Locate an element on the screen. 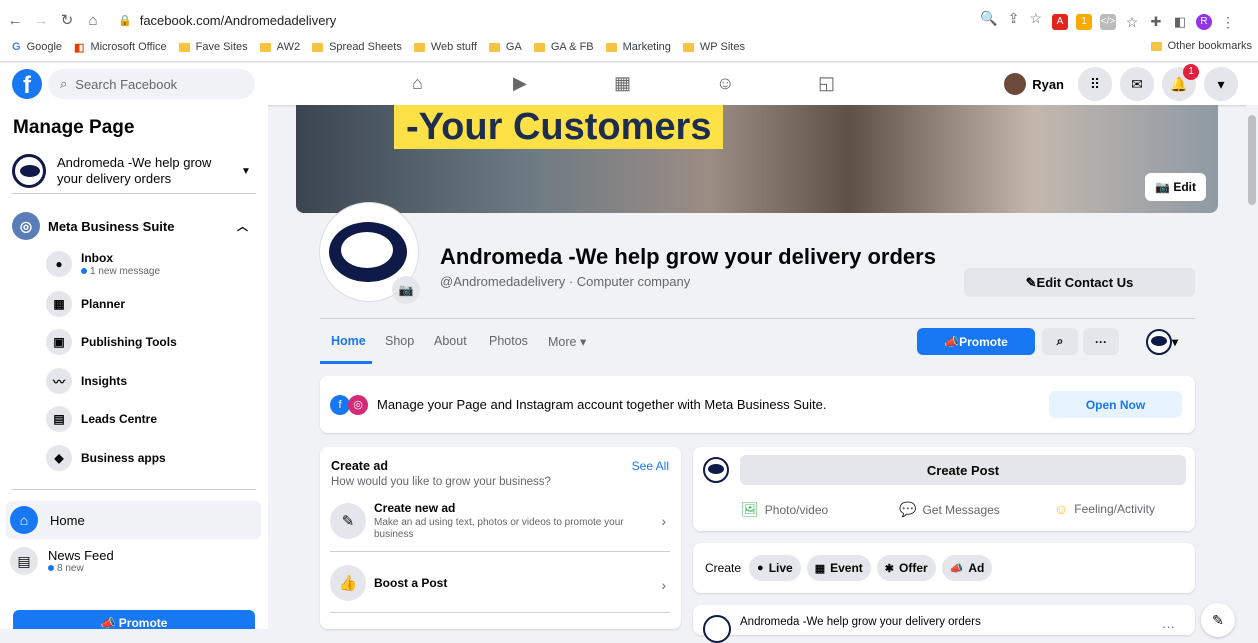 The height and width of the screenshot is (643, 1258). menu-icon: ⋮ is located at coordinates (1228, 22).